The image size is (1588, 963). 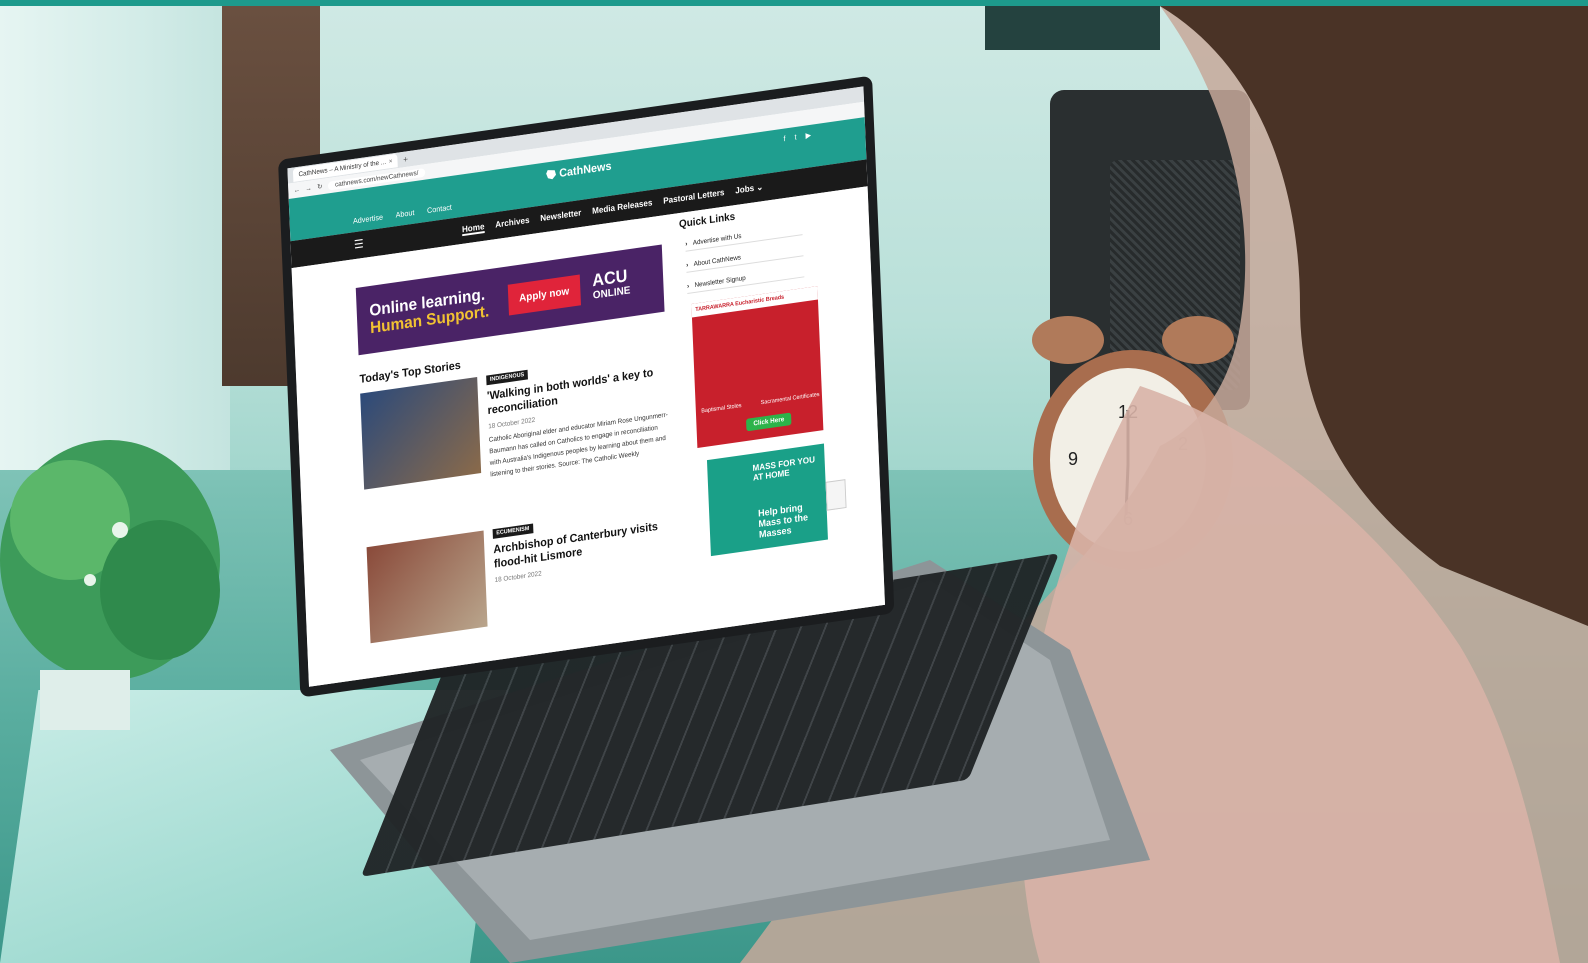 I want to click on nav-pastoral-letters: Pastoral Letters, so click(x=694, y=197).